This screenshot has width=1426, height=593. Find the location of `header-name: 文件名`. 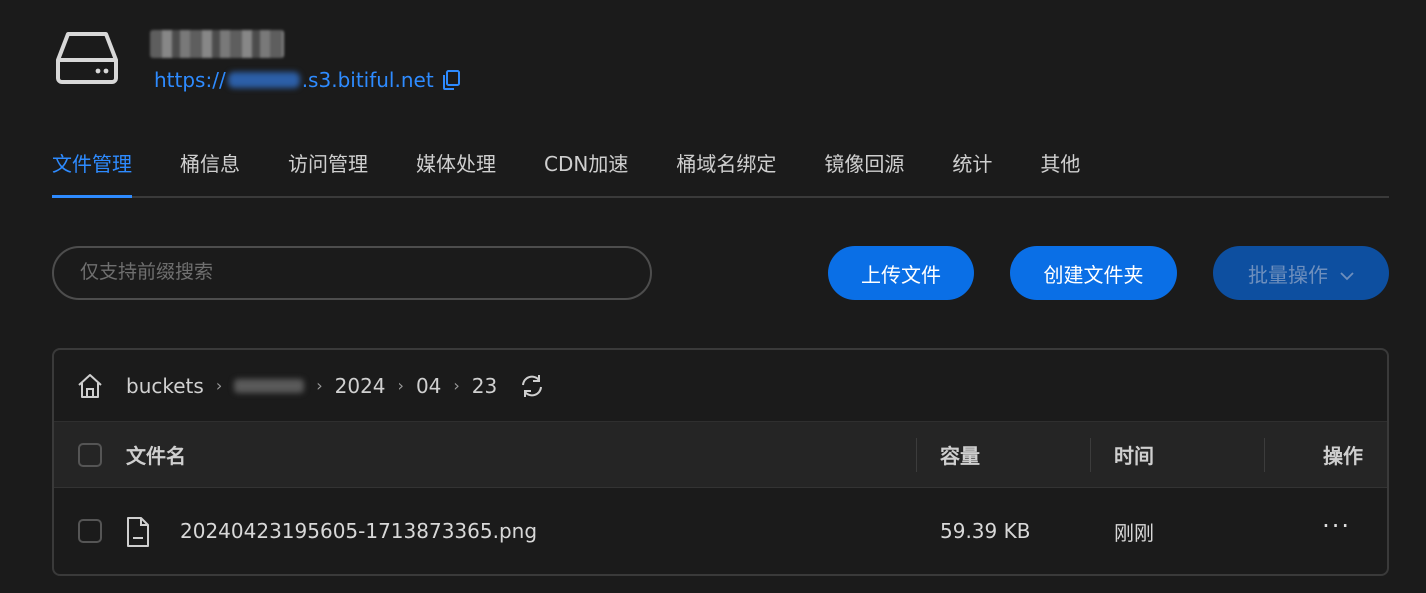

header-name: 文件名 is located at coordinates (156, 454).